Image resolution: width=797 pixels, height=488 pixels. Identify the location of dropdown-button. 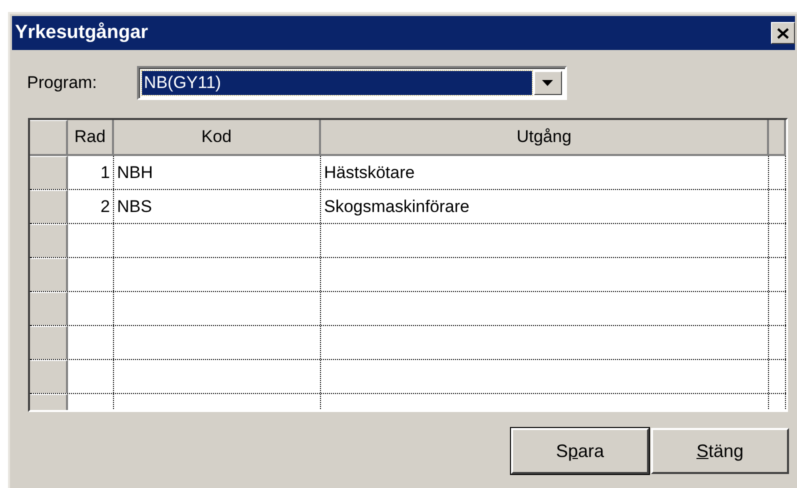
(548, 83).